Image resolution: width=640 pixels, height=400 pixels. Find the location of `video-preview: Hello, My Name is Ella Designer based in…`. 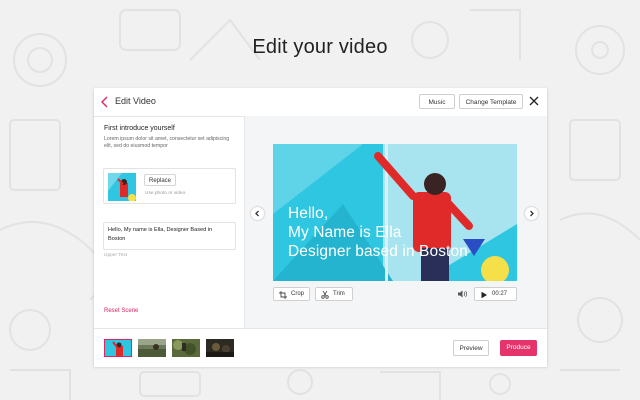

video-preview: Hello, My Name is Ella Designer based in… is located at coordinates (395, 212).